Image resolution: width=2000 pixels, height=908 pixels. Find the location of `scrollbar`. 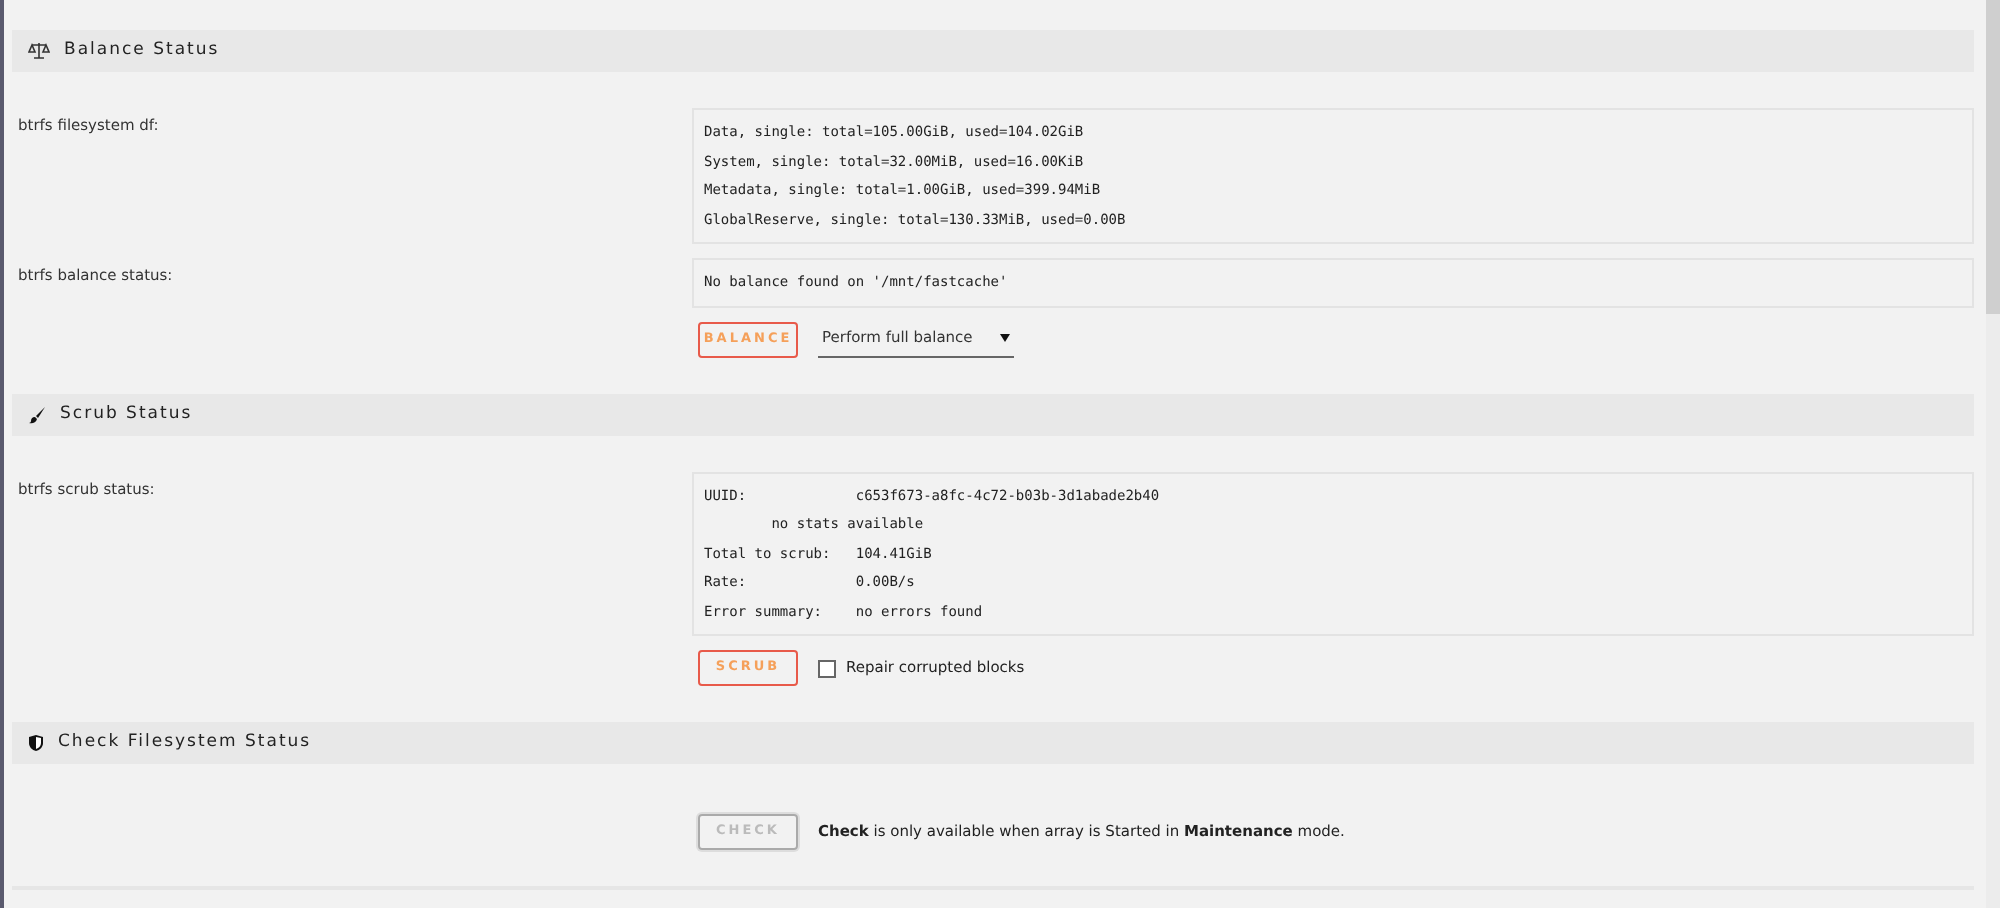

scrollbar is located at coordinates (1993, 454).